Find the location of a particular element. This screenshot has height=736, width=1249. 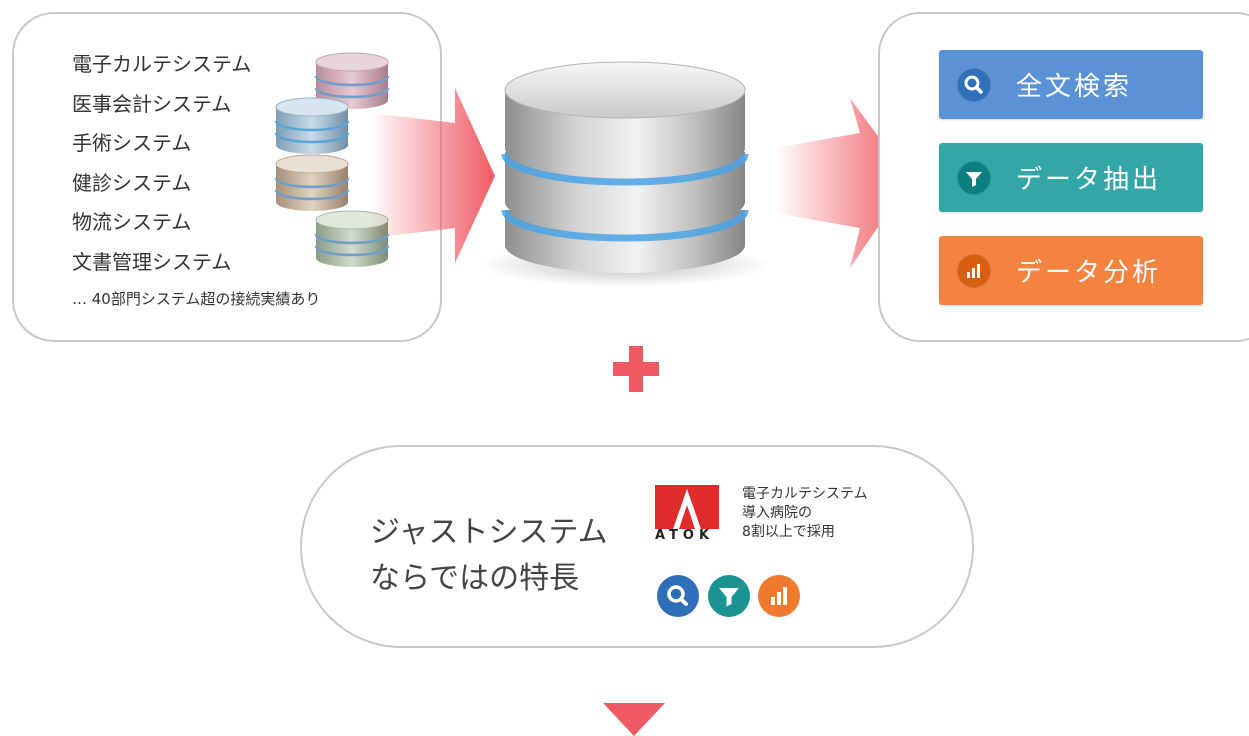

pill-title-line: ジャストシステム is located at coordinates (489, 532).